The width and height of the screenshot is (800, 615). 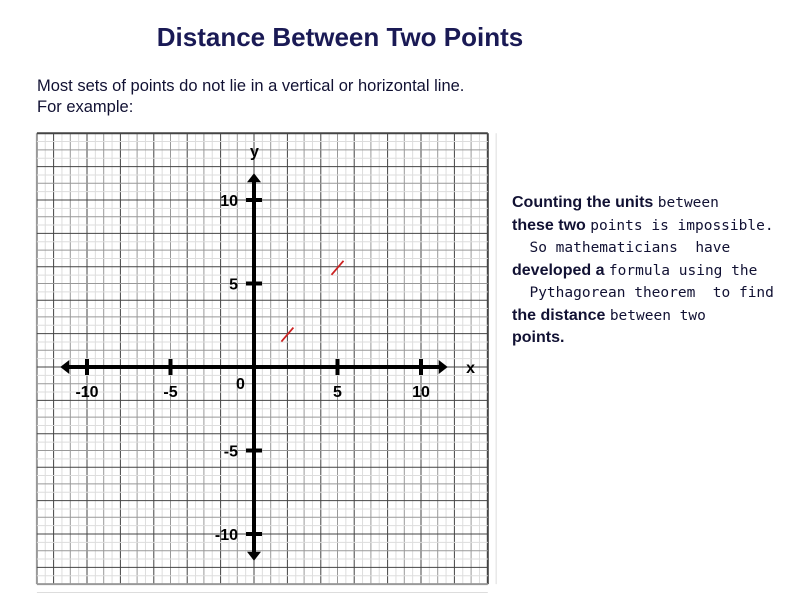 What do you see at coordinates (254, 152) in the screenshot?
I see `y-axis-label: y` at bounding box center [254, 152].